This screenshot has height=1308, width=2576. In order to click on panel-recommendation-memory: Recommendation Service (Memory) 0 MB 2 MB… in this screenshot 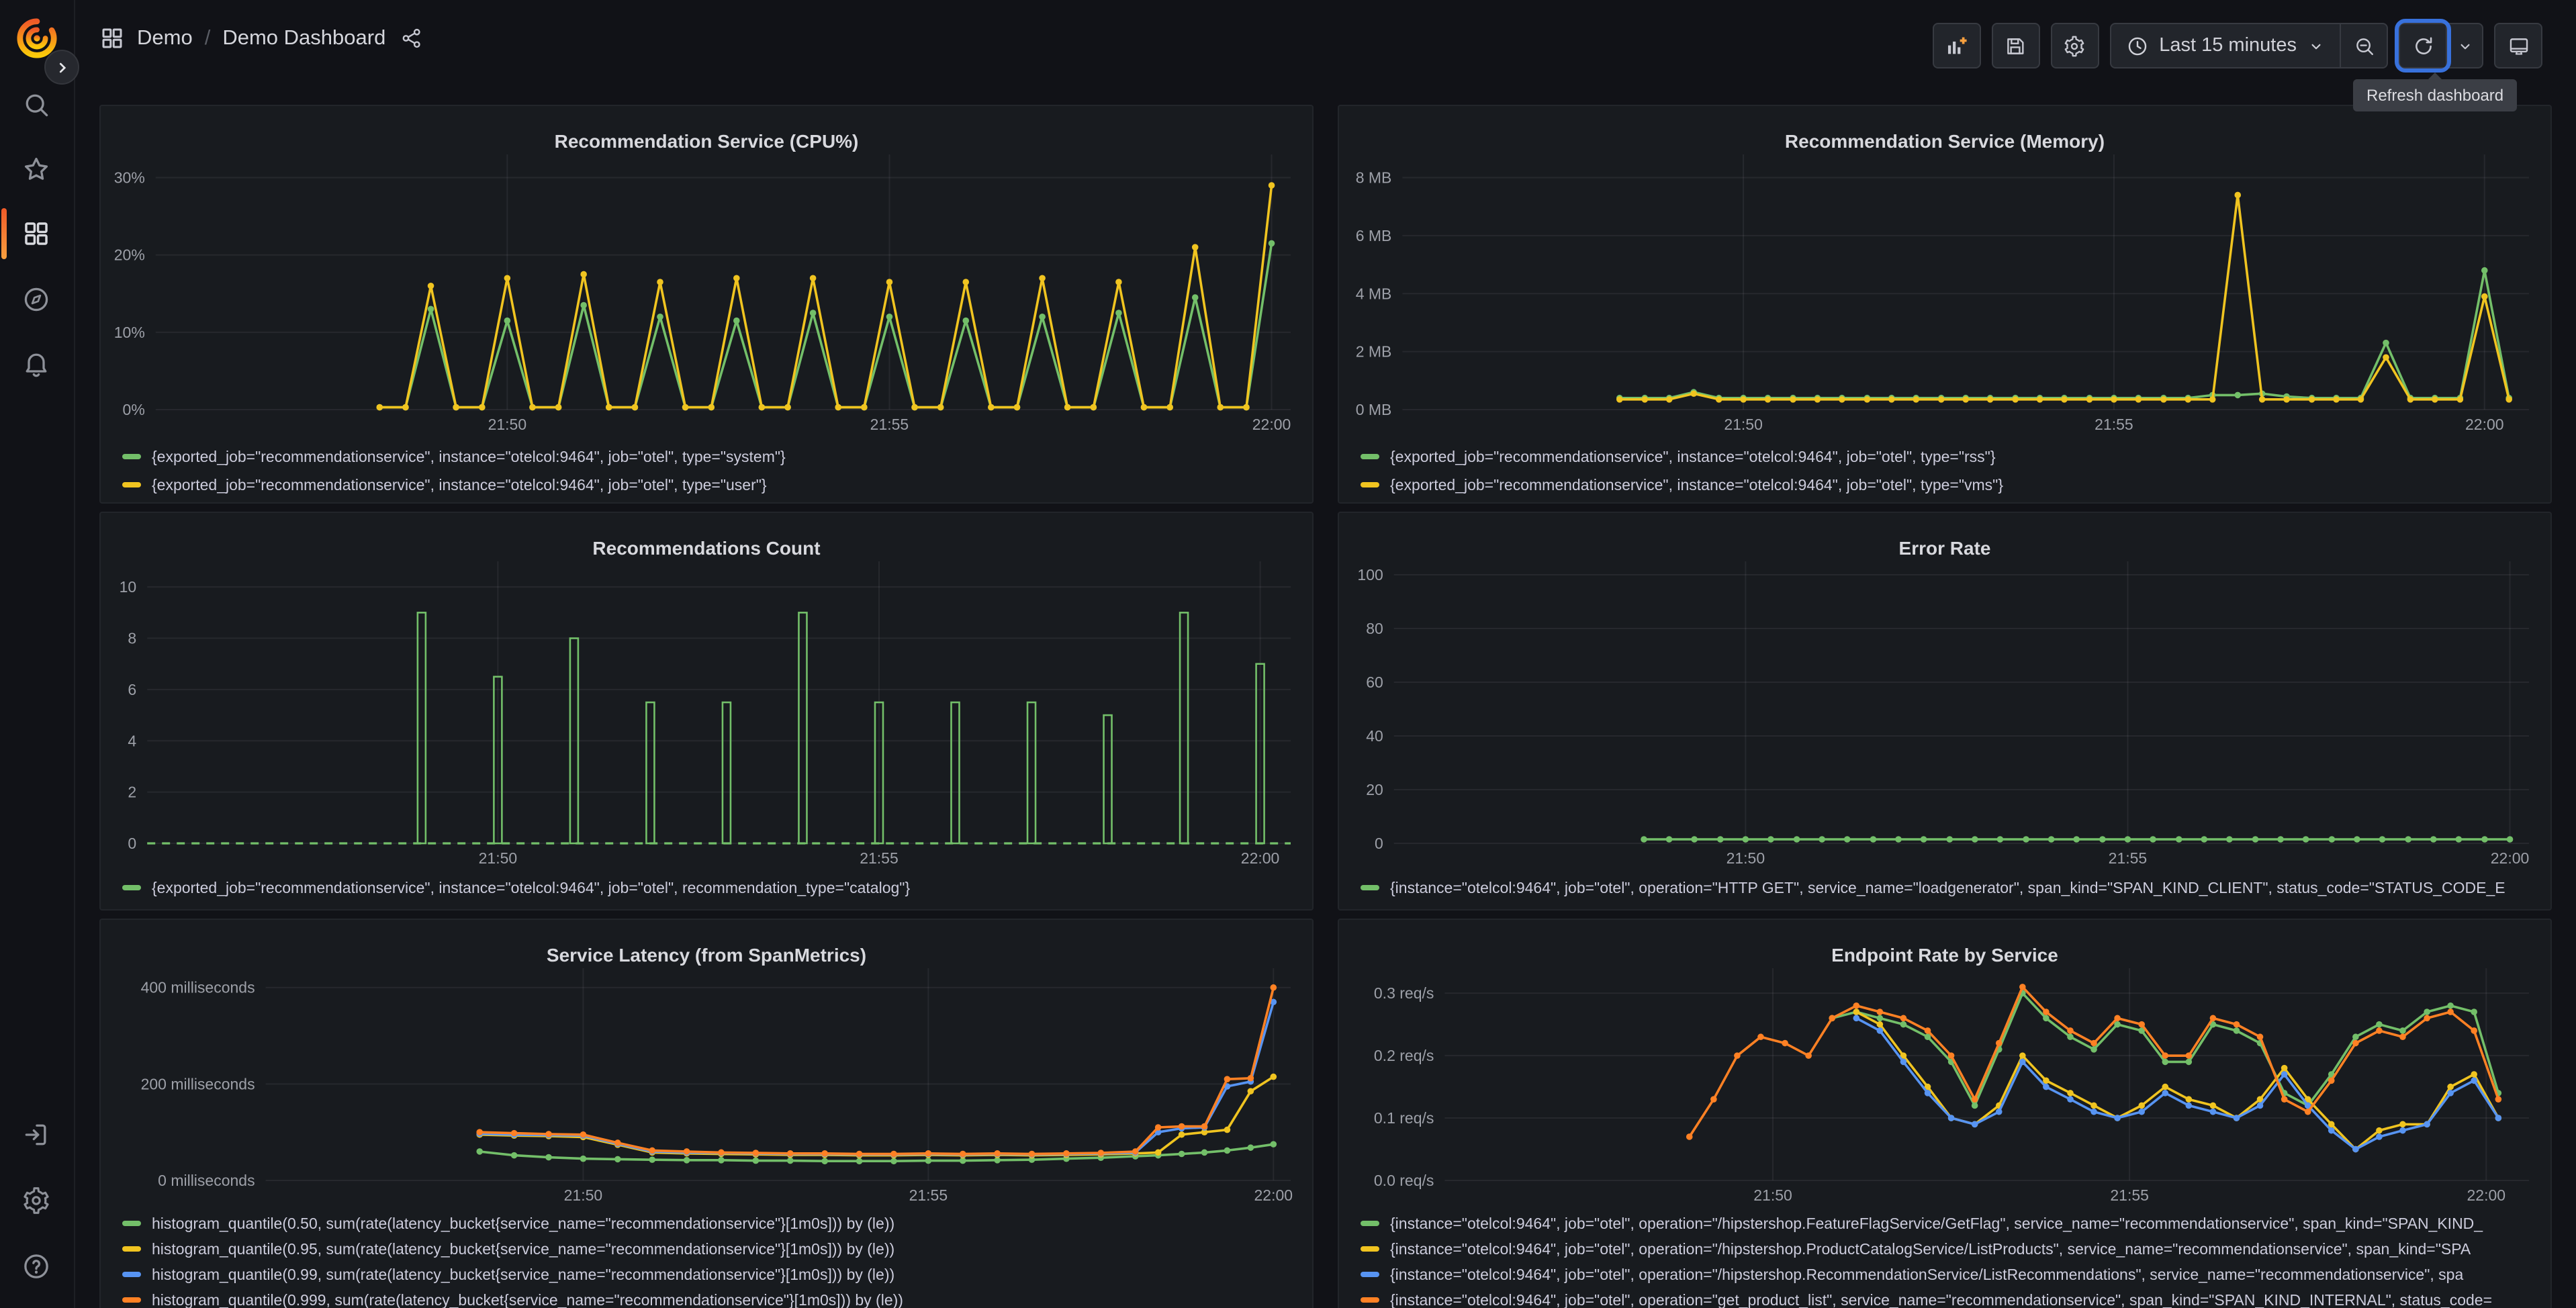, I will do `click(1945, 304)`.